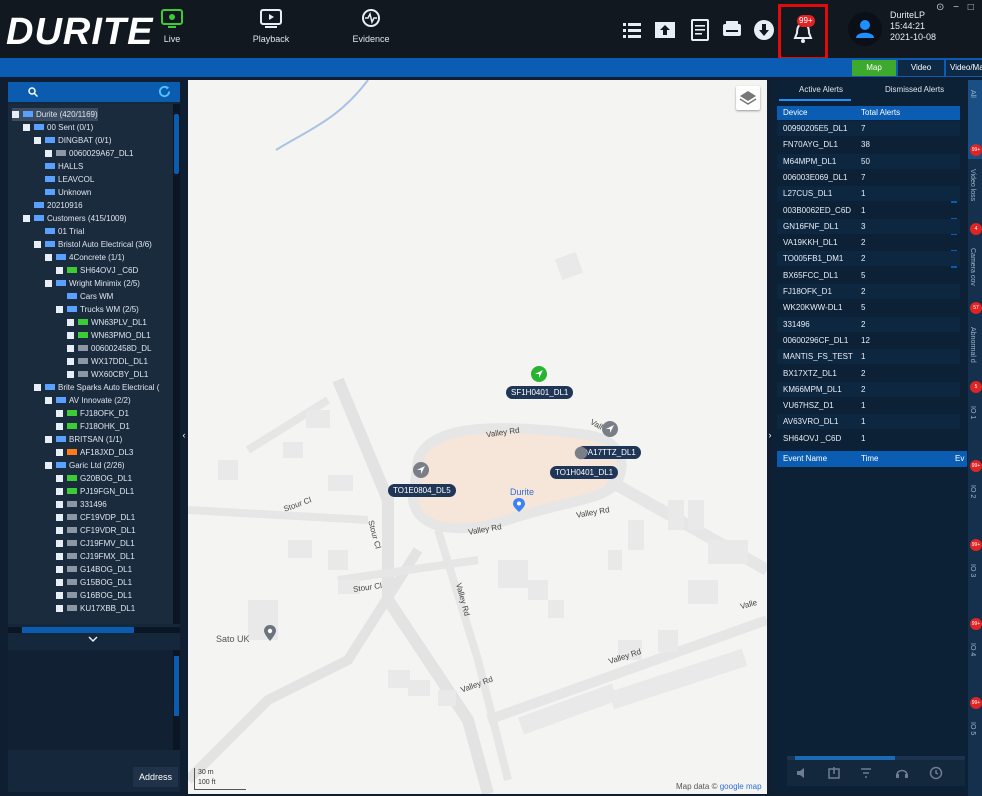 The image size is (982, 796). Describe the element at coordinates (58, 127) in the screenshot. I see `tree-node: 00 Sent (0/1)` at that location.